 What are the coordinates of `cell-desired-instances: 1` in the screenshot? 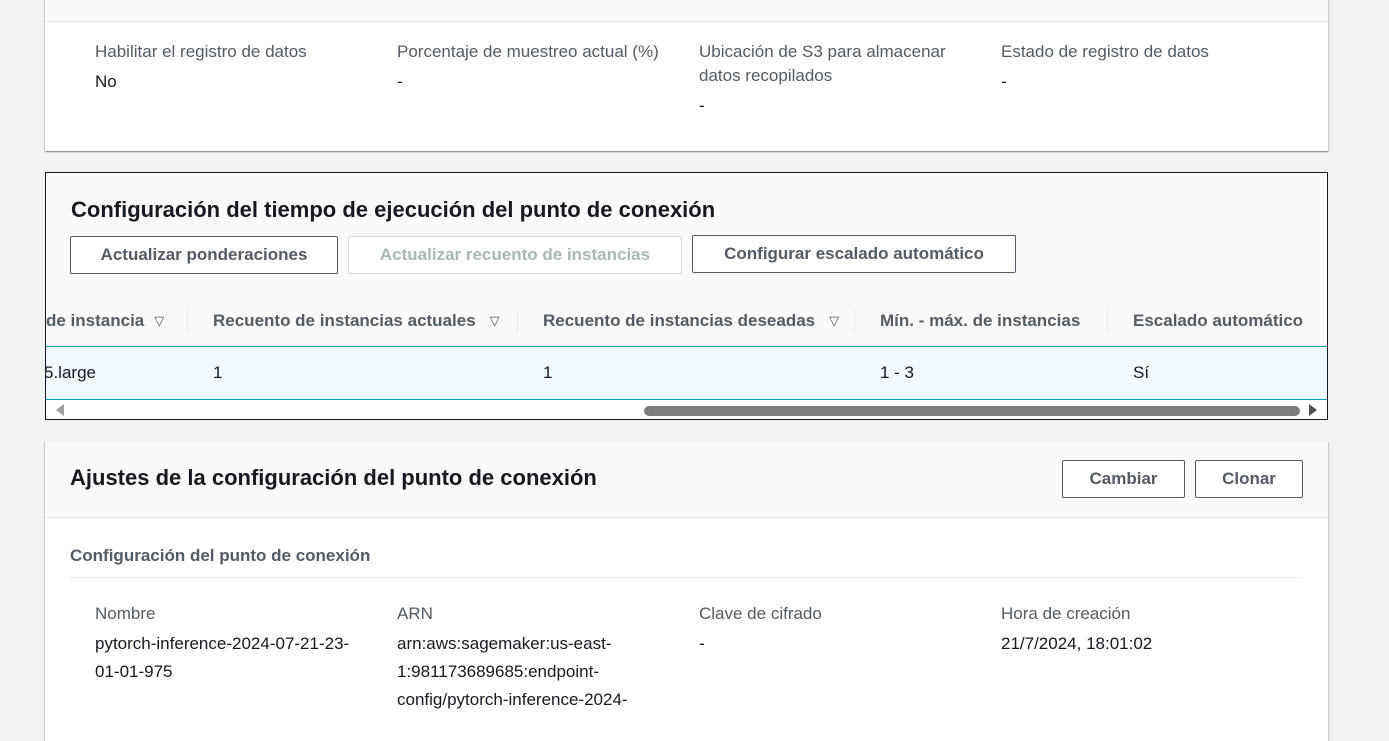 It's located at (548, 372).